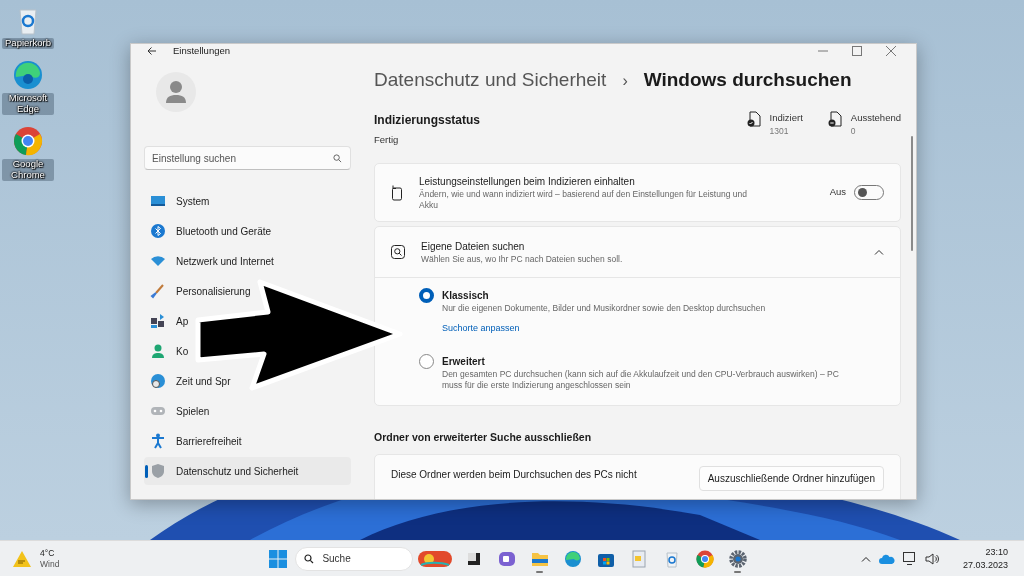  What do you see at coordinates (473, 246) in the screenshot?
I see `setting-title: Eigene Dateien suchen` at bounding box center [473, 246].